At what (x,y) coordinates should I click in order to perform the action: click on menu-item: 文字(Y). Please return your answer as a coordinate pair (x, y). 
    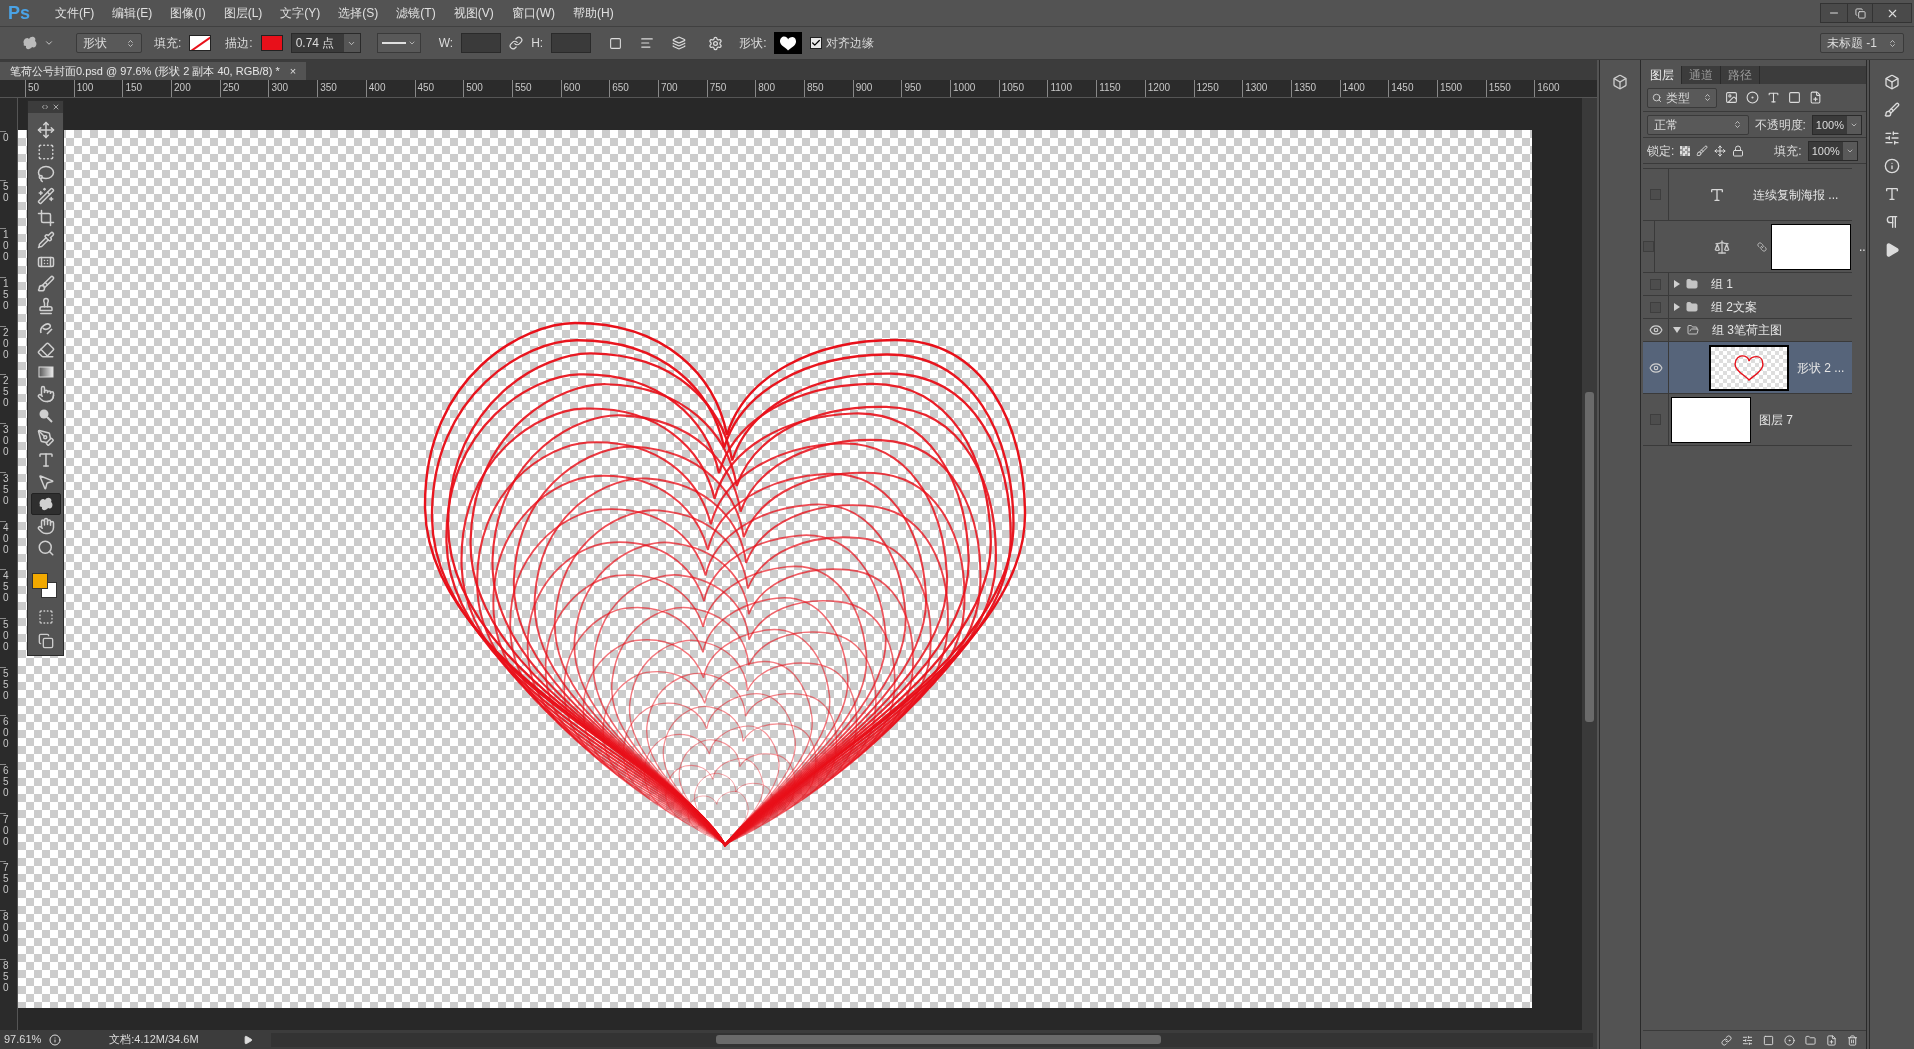
    Looking at the image, I should click on (300, 13).